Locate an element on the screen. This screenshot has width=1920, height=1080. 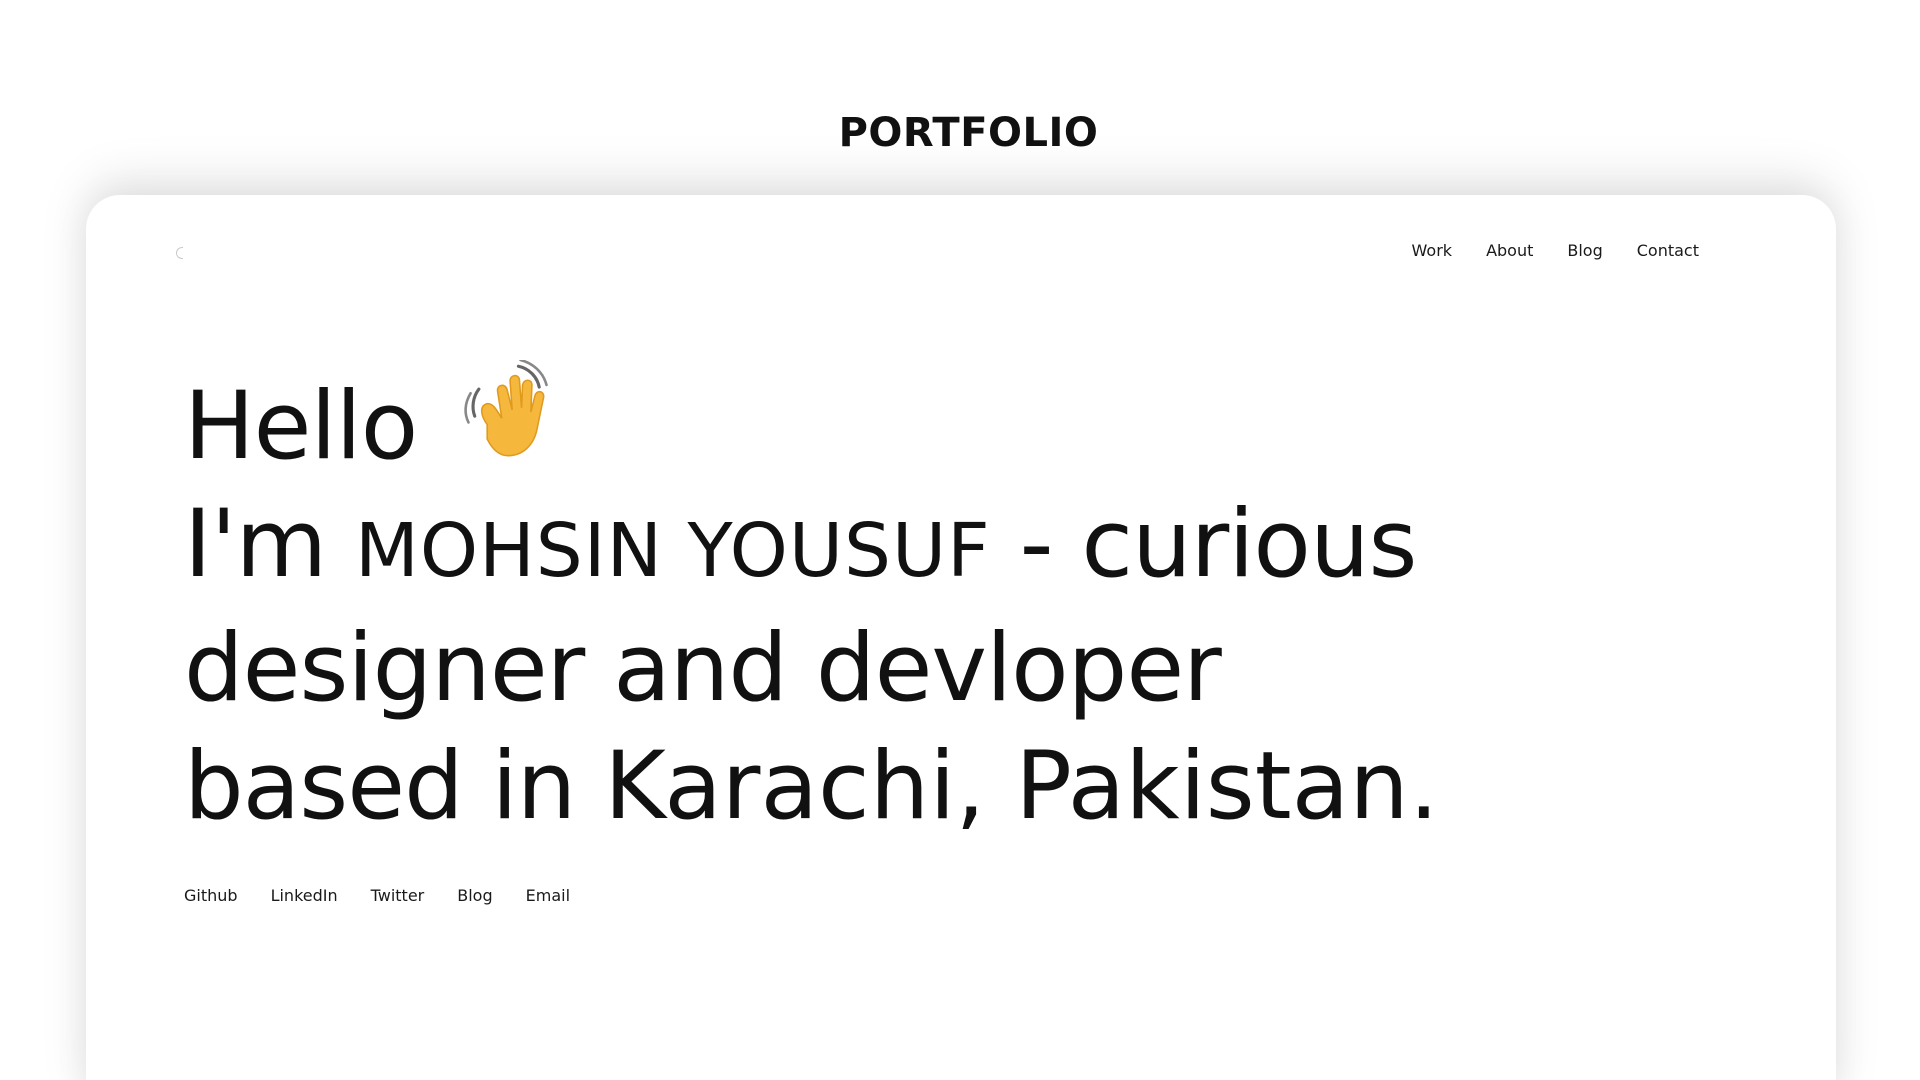
logo-icon is located at coordinates (179, 253).